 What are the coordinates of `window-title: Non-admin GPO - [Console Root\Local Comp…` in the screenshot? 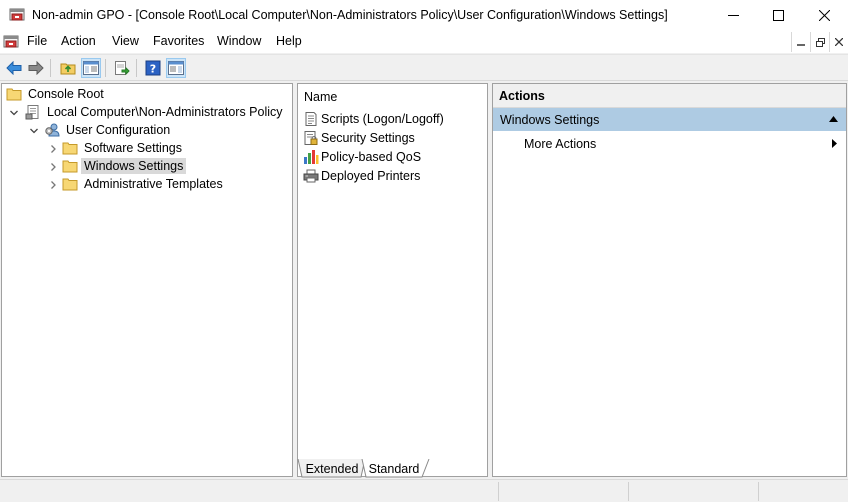 It's located at (350, 15).